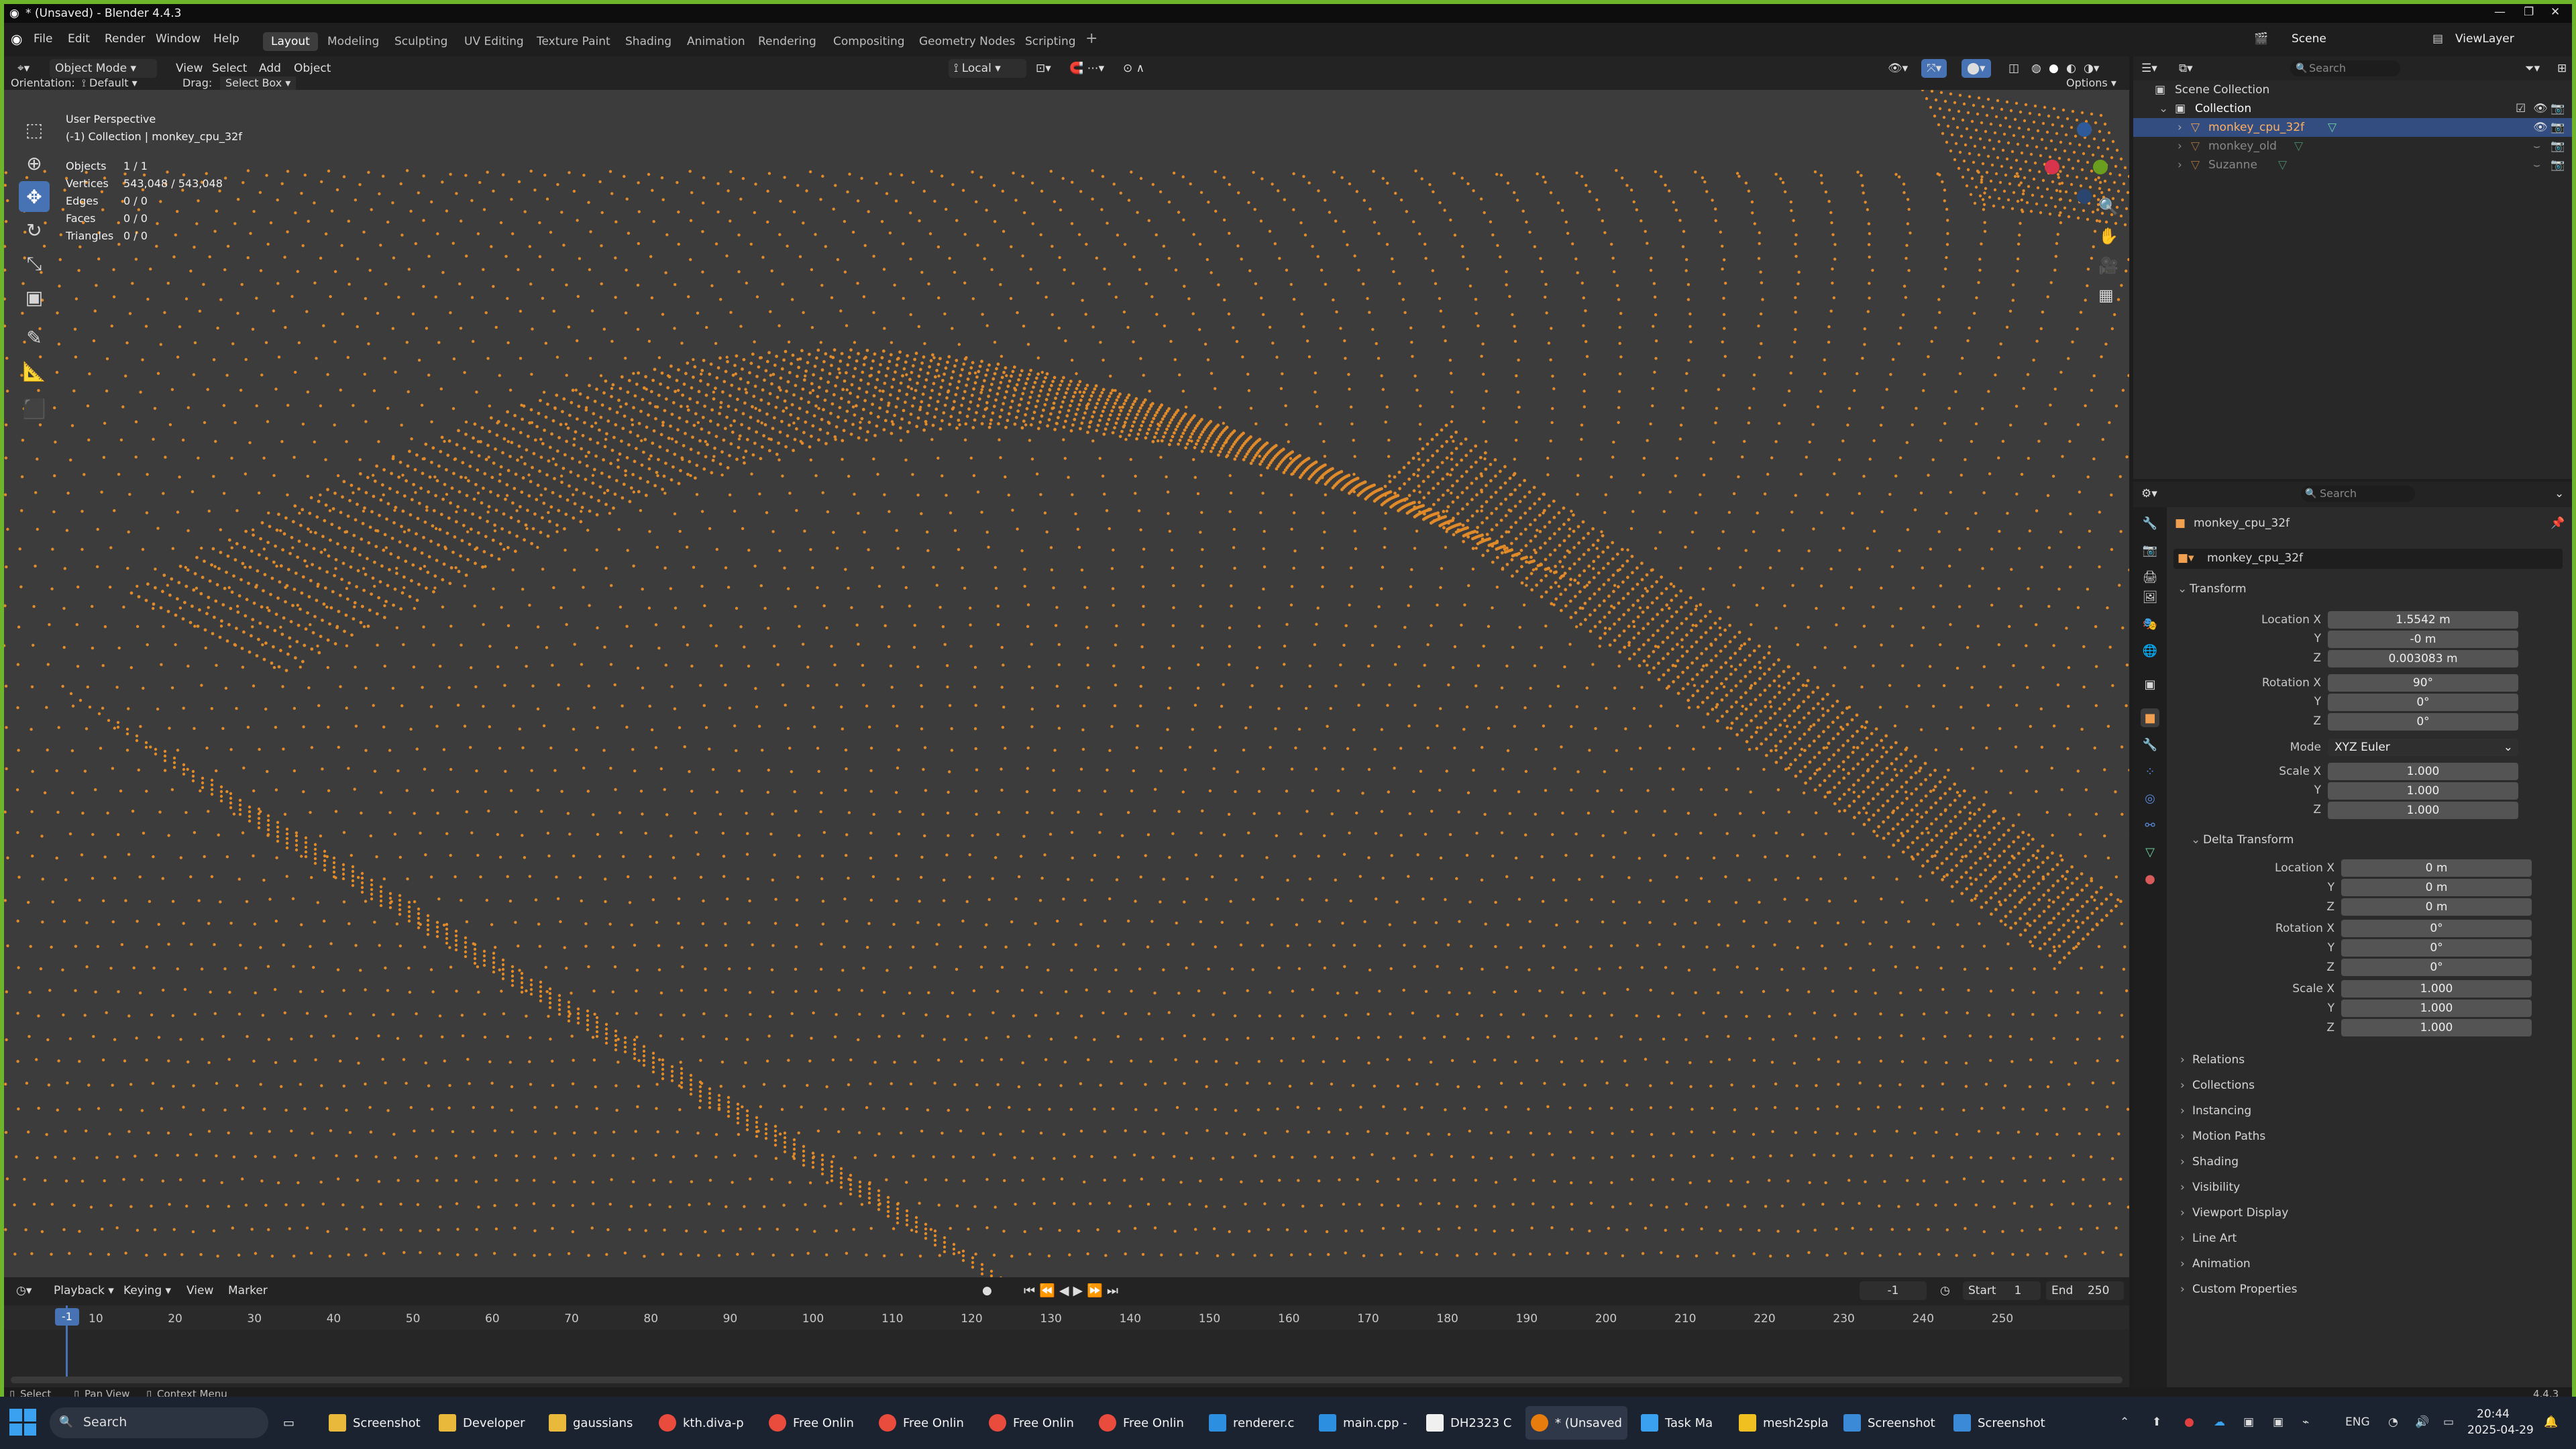  I want to click on maximize-icon: ❐, so click(2529, 12).